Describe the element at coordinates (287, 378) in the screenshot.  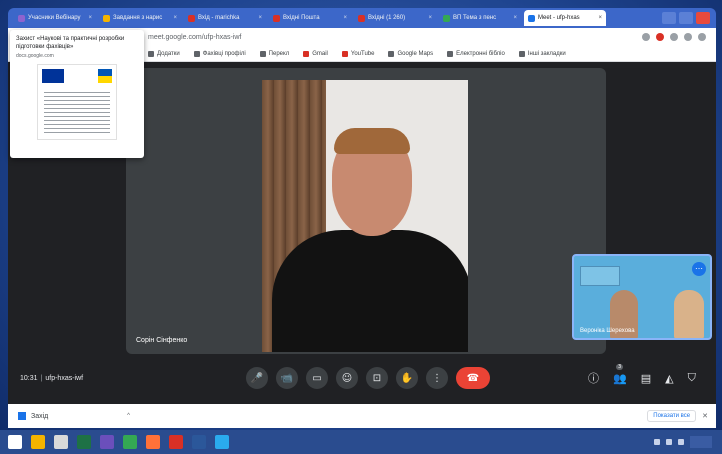
I see `camera-icon: 📹` at that location.